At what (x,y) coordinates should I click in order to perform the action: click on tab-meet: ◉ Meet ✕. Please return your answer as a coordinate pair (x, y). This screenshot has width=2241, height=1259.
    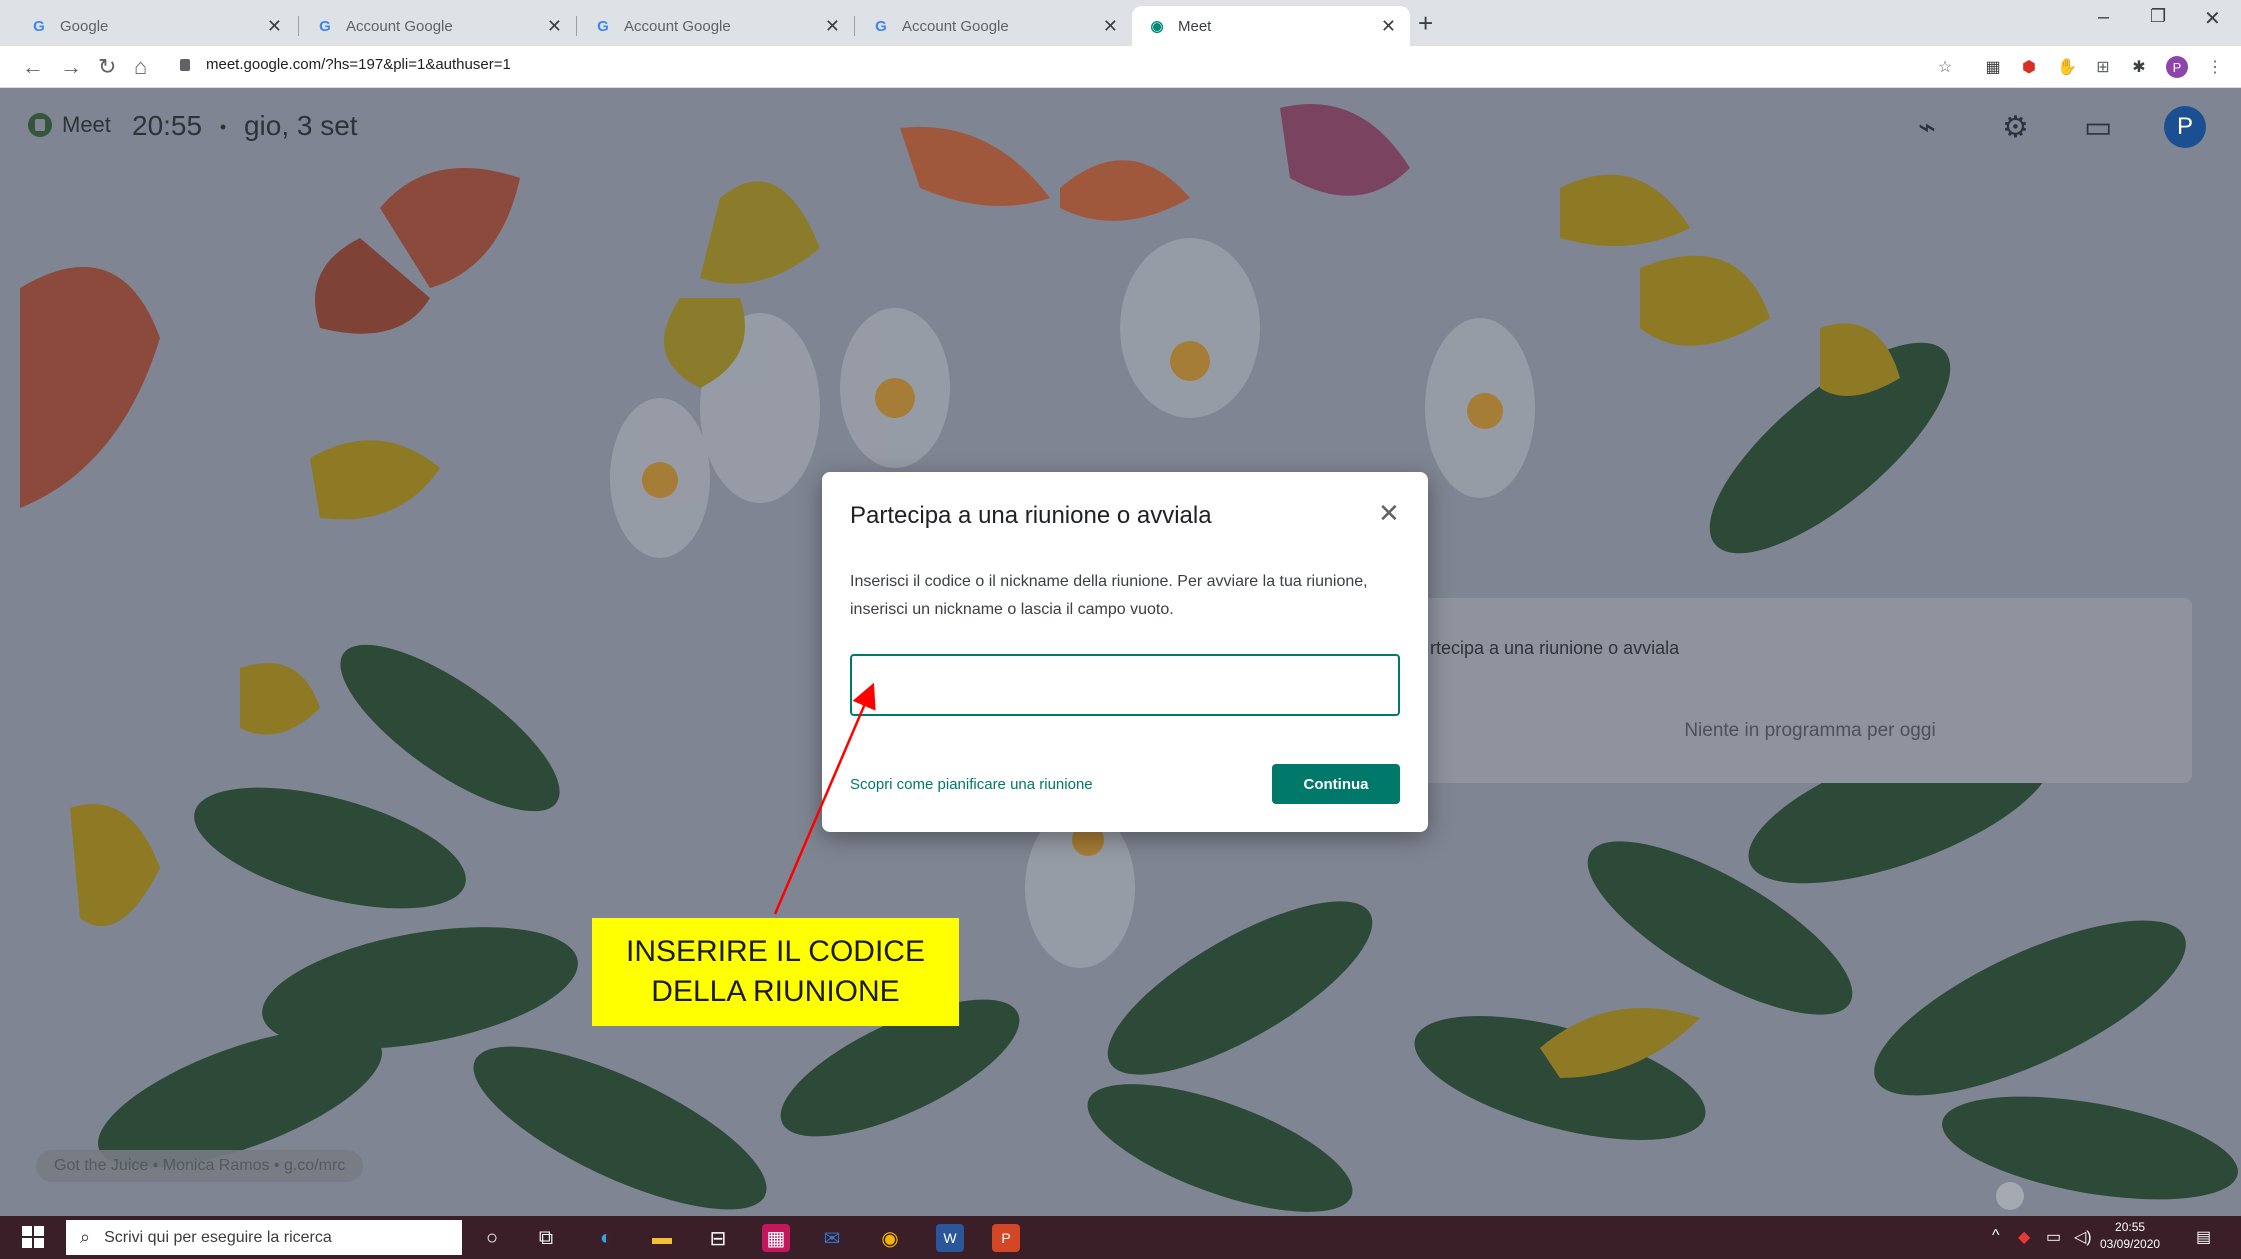
    Looking at the image, I should click on (1271, 26).